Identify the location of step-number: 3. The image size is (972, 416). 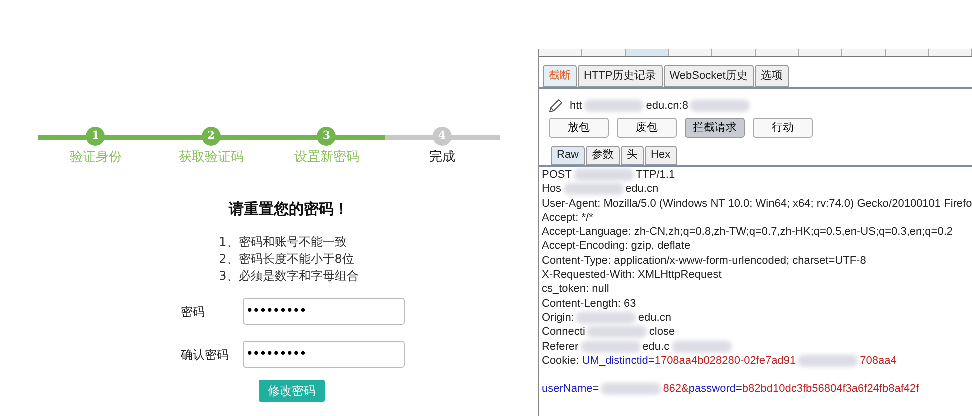
(326, 136).